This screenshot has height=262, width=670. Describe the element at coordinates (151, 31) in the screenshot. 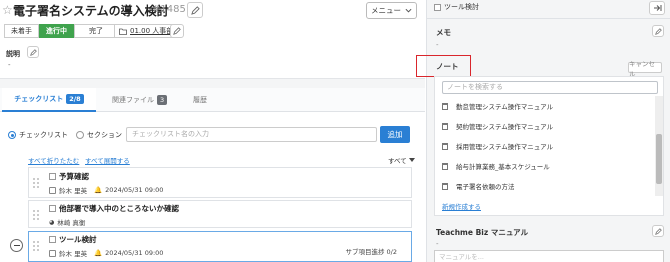

I see `due-date-value: 01.00 人事部` at that location.